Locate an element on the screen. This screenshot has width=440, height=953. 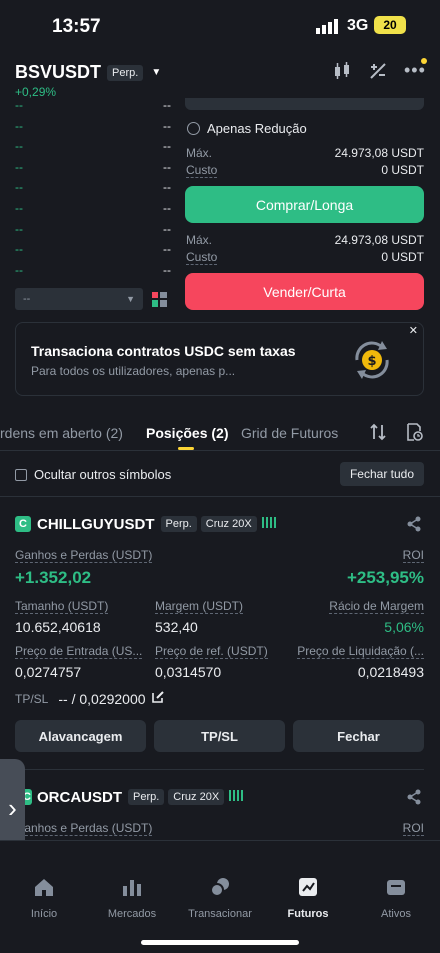
reduce-only-radio is located at coordinates (193, 128).